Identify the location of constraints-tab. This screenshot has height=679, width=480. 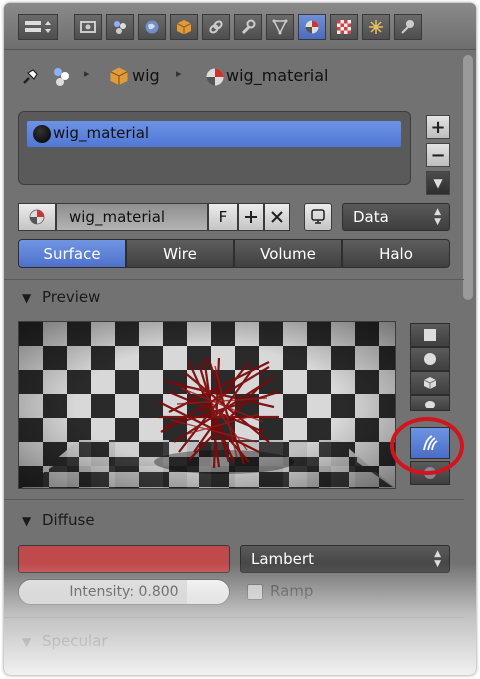
(216, 27).